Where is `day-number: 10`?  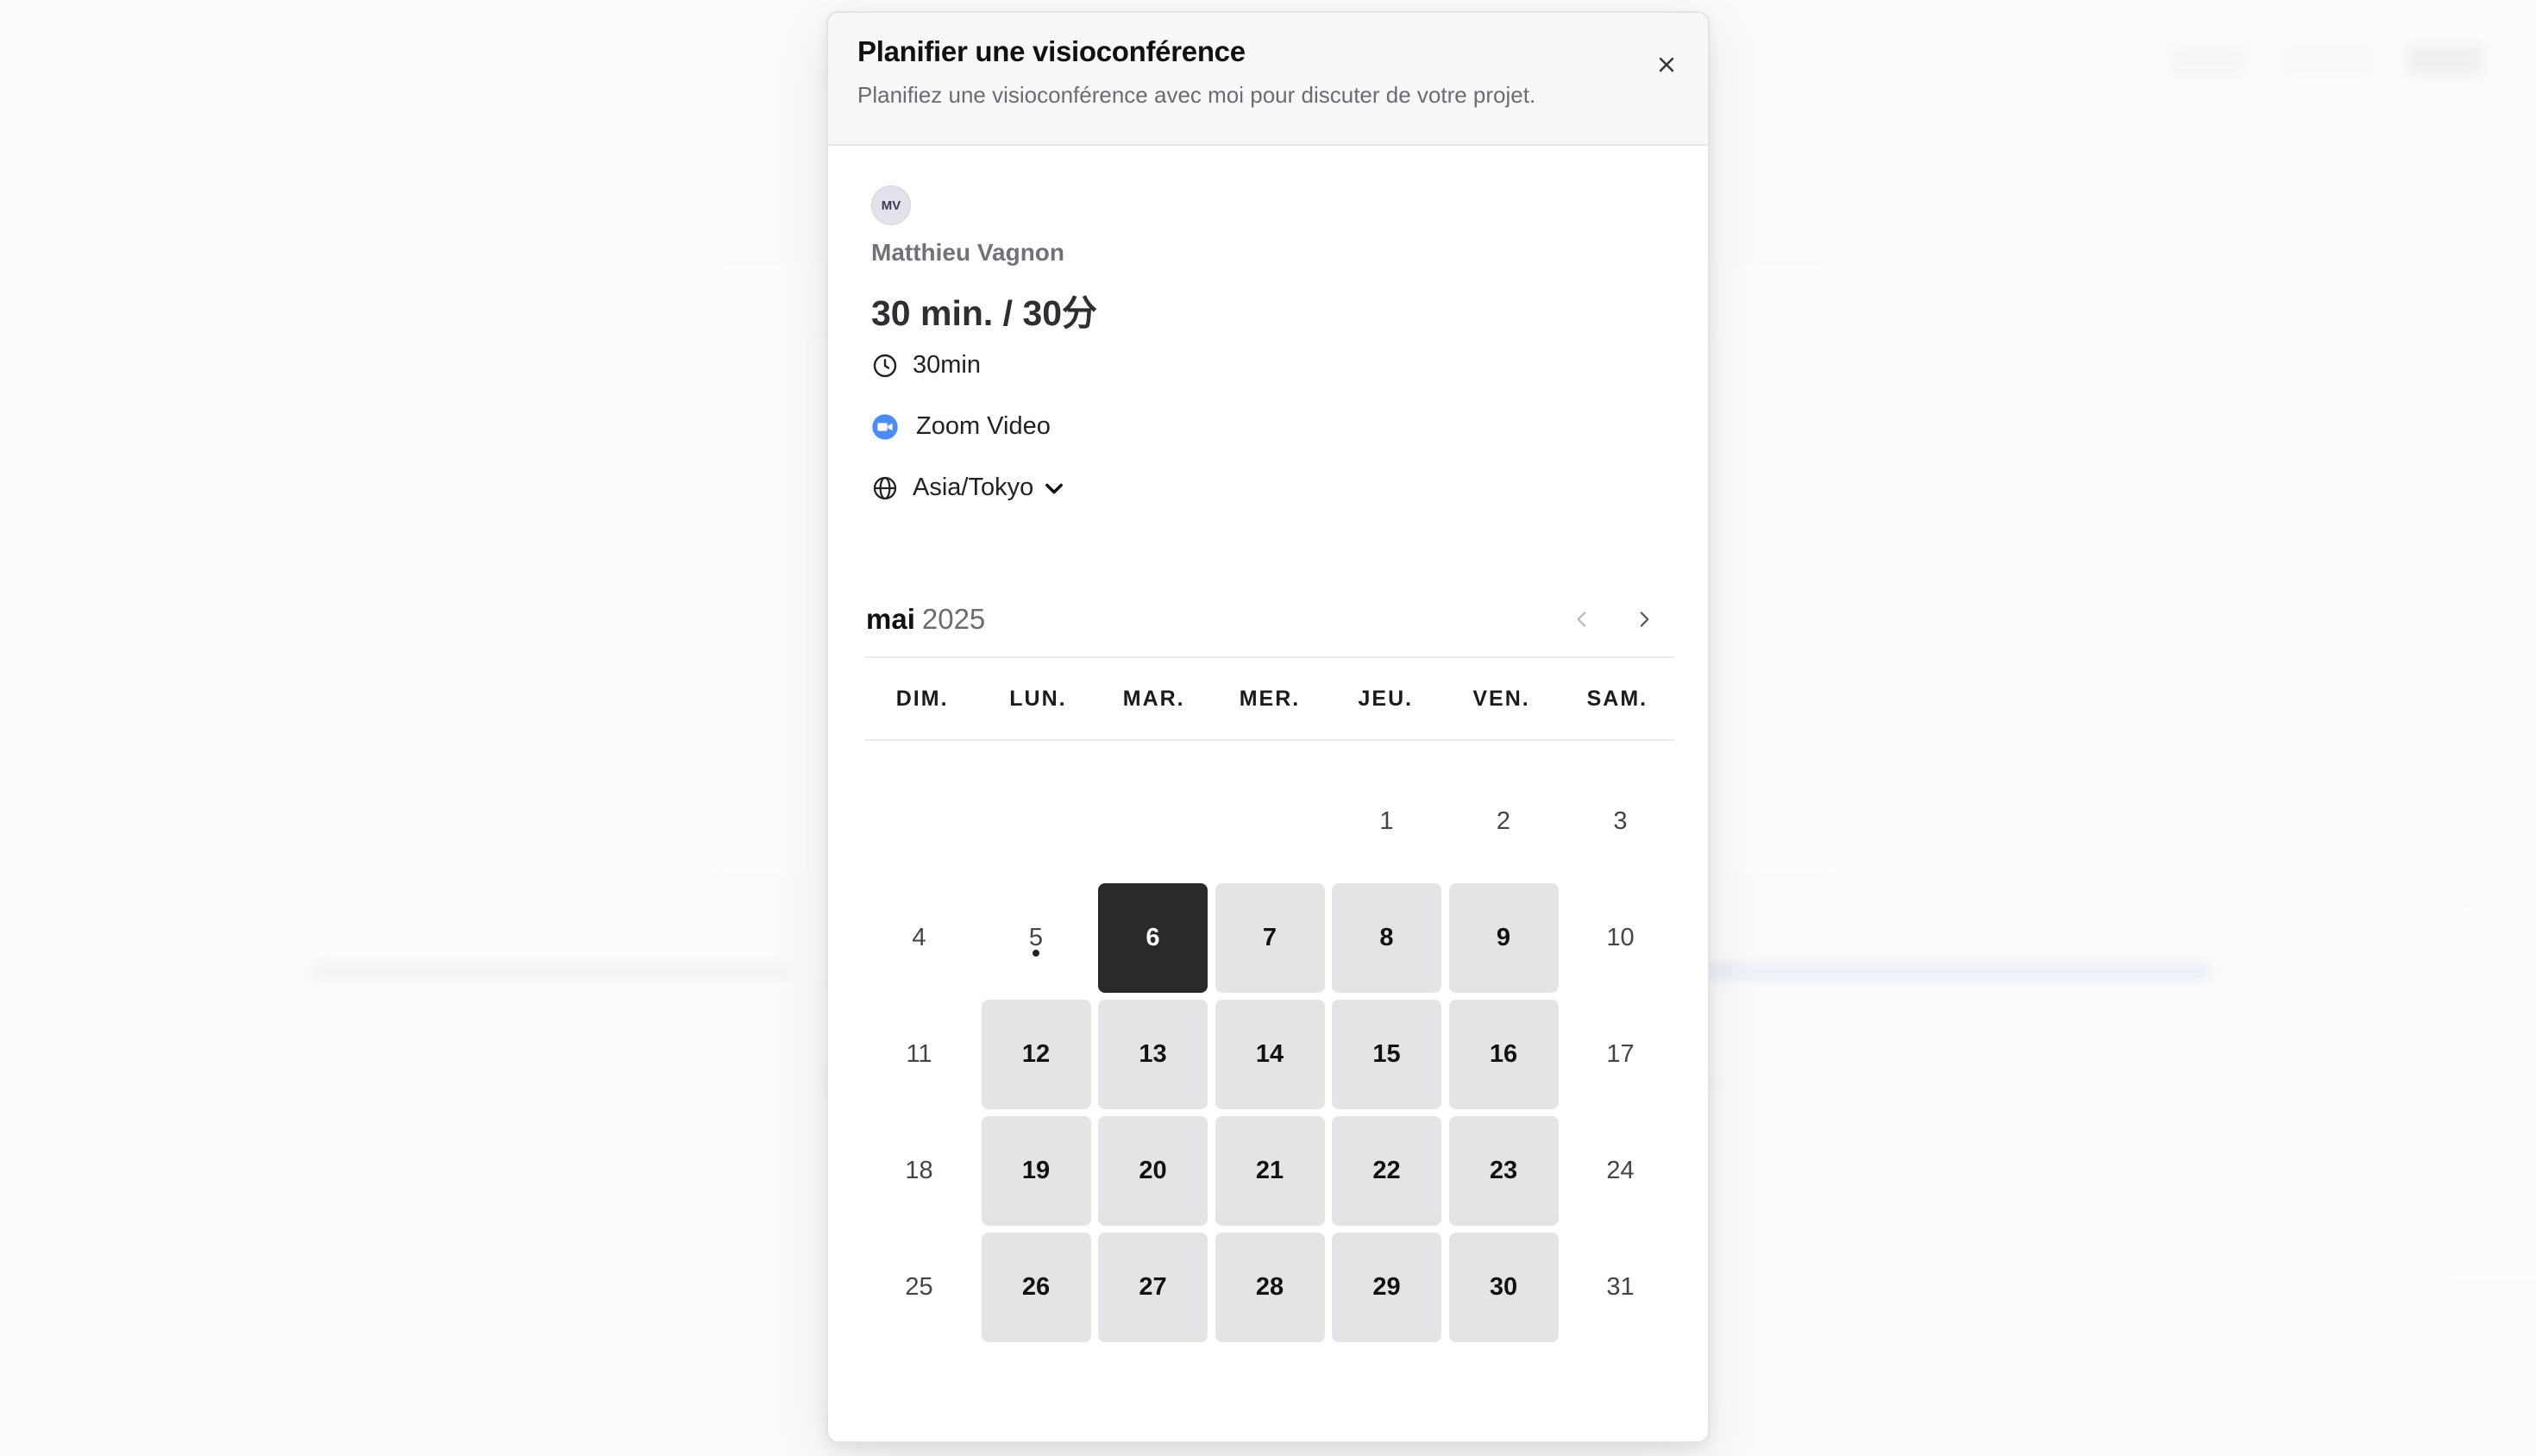
day-number: 10 is located at coordinates (1620, 938).